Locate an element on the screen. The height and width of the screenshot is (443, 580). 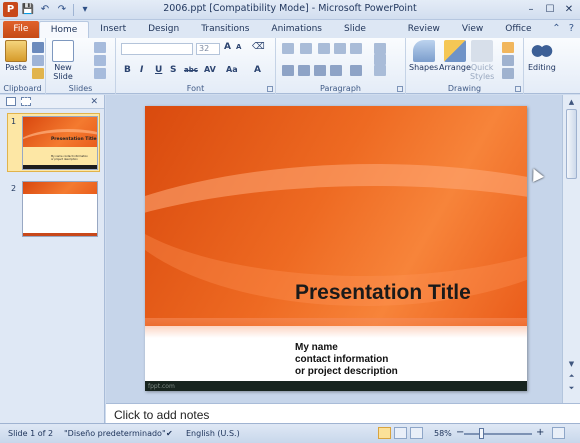
slide-sorter-view-button is located at coordinates (400, 433).